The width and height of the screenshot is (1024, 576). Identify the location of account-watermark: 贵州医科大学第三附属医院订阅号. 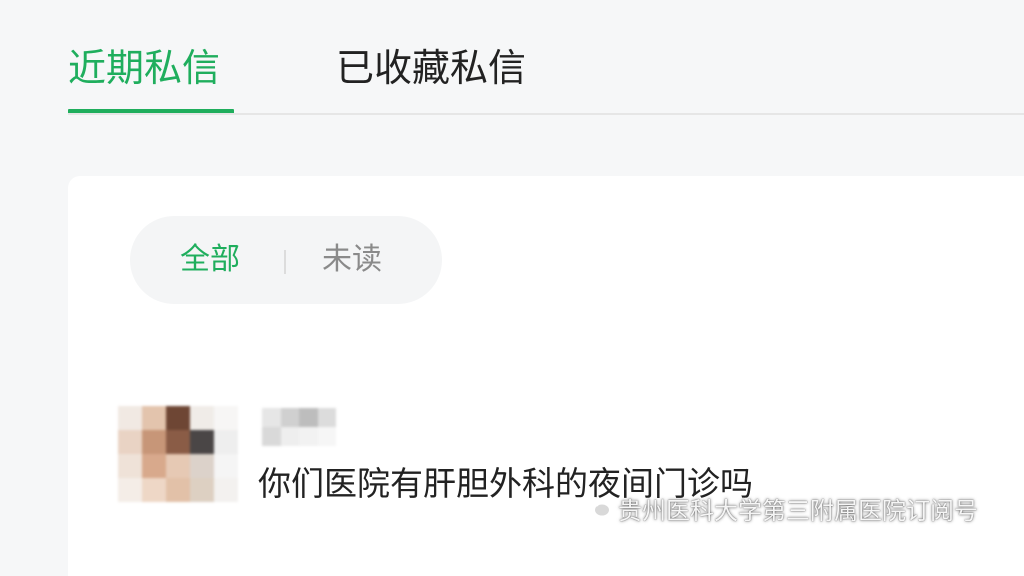
(780, 508).